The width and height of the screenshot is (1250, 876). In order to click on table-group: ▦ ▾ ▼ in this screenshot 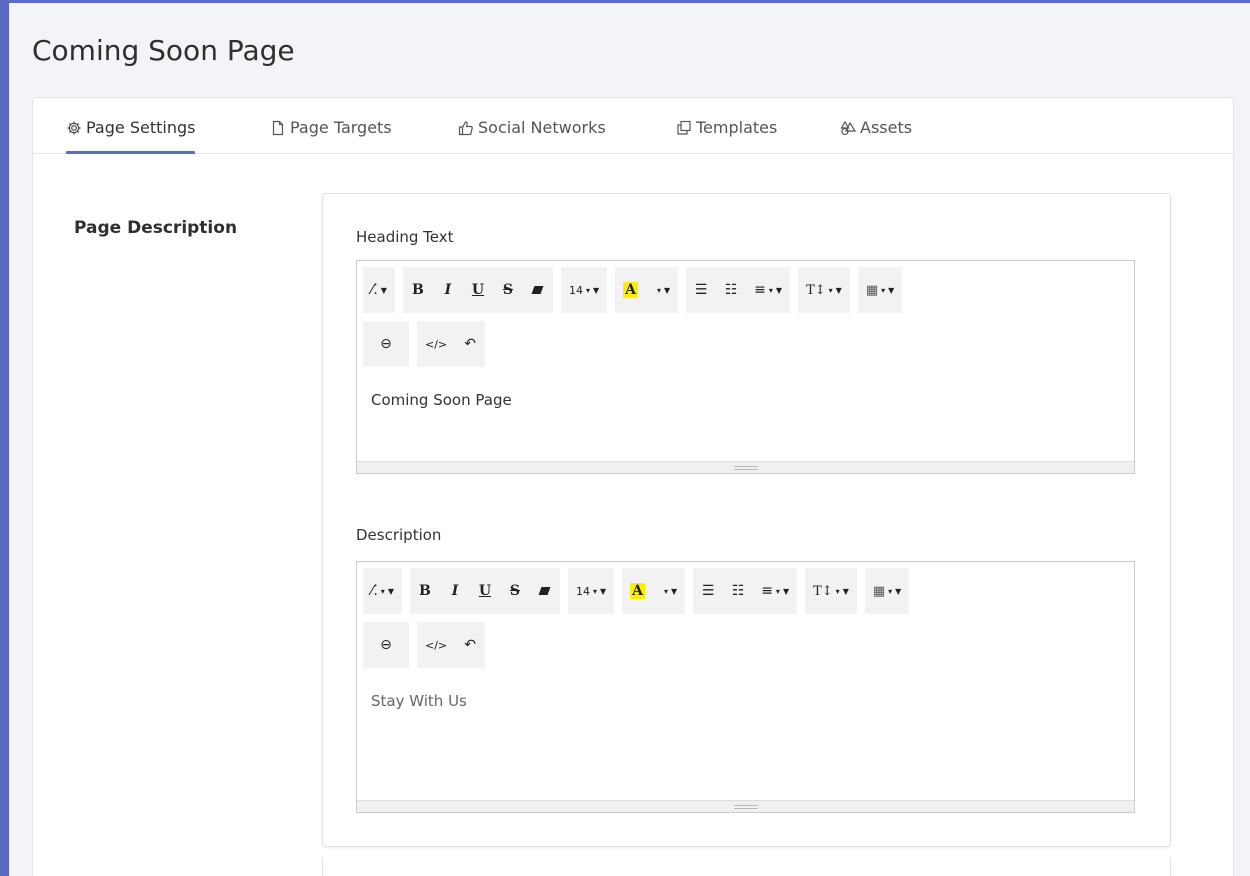, I will do `click(880, 290)`.